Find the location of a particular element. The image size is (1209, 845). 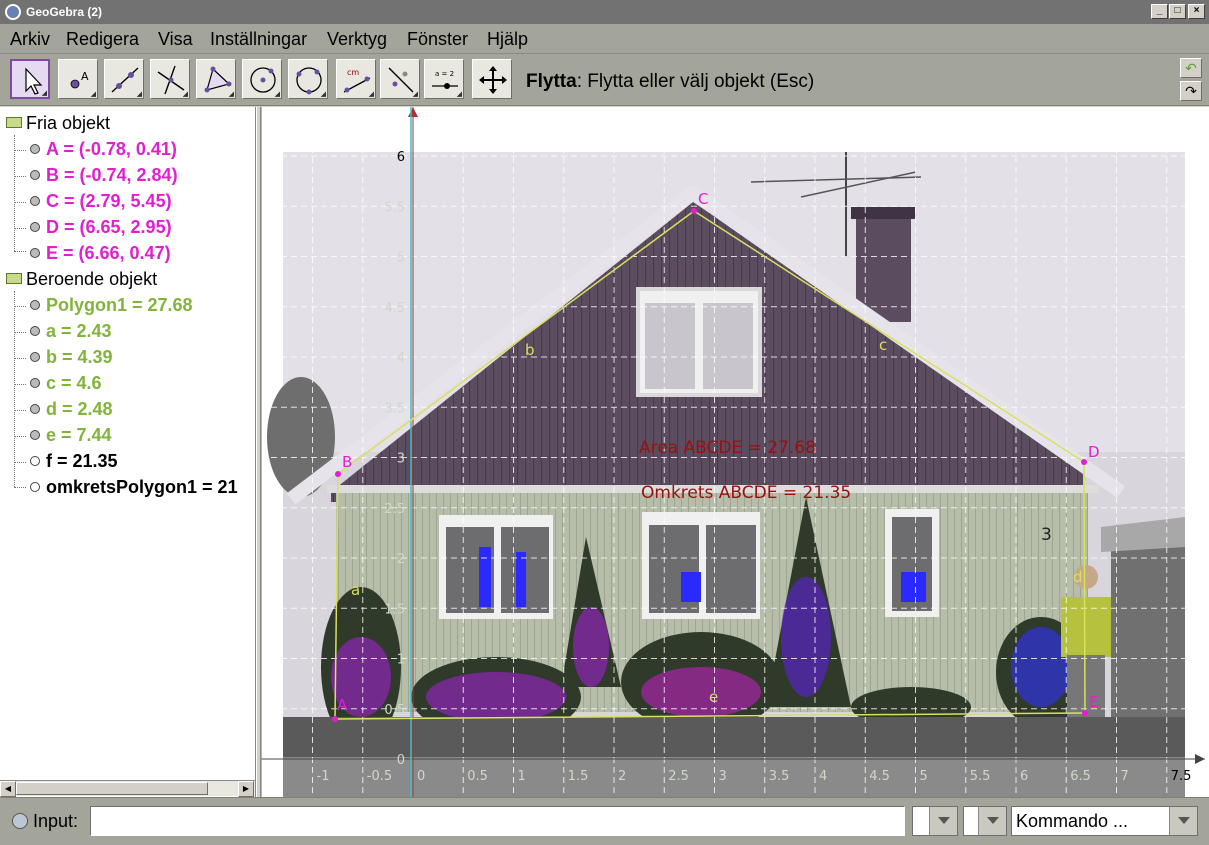

x-tick-label: 6 is located at coordinates (1024, 776).